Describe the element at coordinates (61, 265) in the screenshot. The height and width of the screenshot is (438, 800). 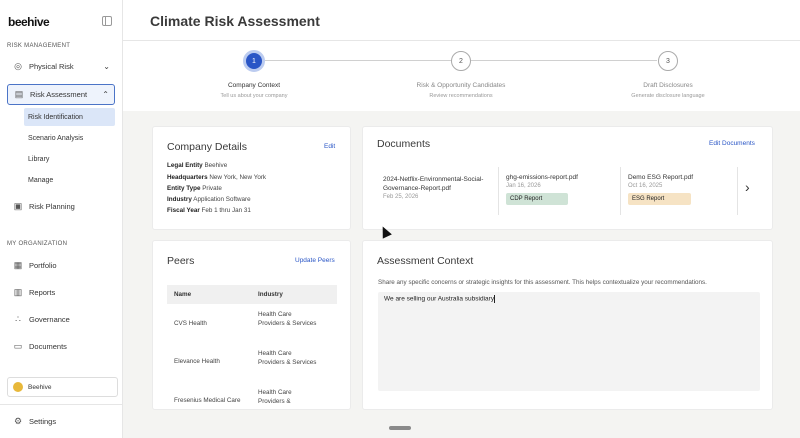
I see `sidebar-item-portfolio: ▦ Portfolio` at that location.